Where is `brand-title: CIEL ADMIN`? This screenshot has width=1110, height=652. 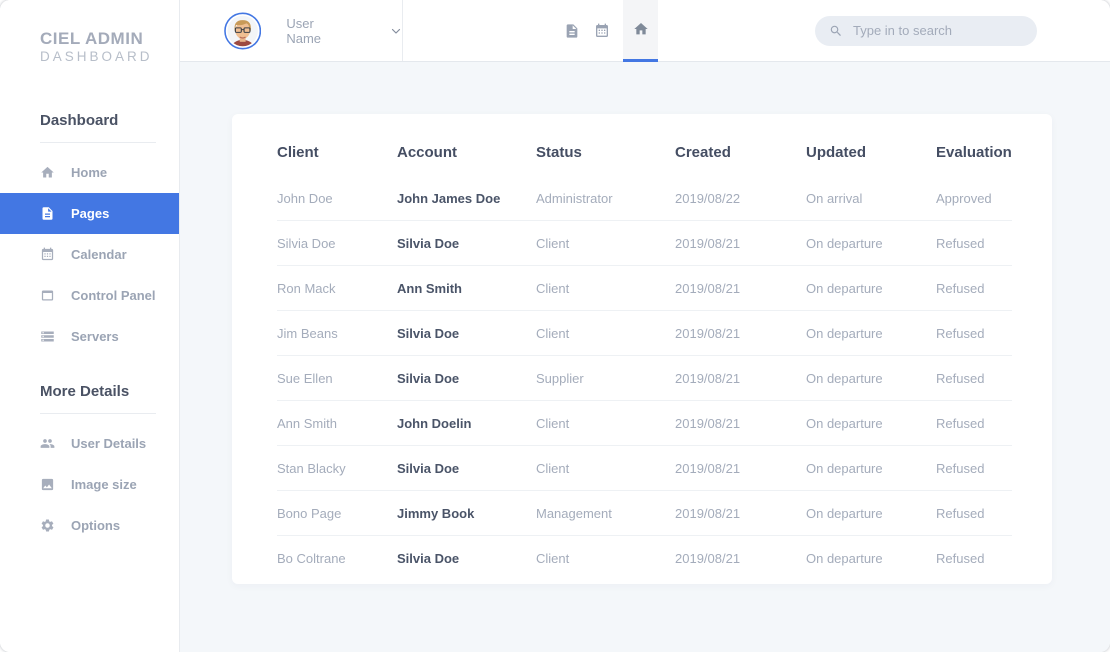
brand-title: CIEL ADMIN is located at coordinates (92, 38).